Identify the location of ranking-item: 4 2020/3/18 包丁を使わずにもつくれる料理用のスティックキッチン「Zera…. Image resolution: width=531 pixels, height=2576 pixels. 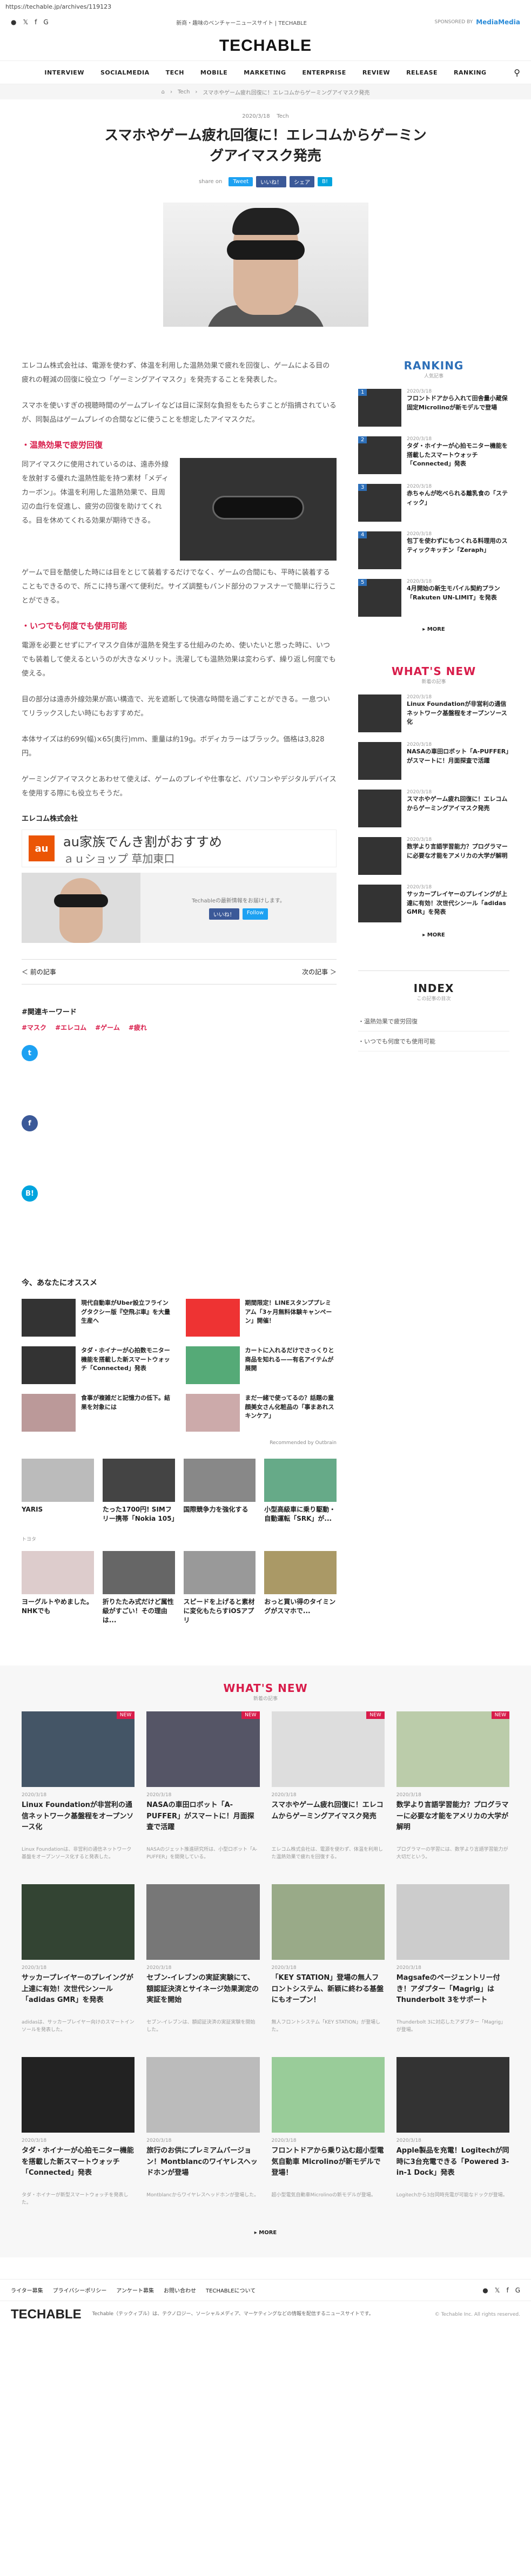
(433, 550).